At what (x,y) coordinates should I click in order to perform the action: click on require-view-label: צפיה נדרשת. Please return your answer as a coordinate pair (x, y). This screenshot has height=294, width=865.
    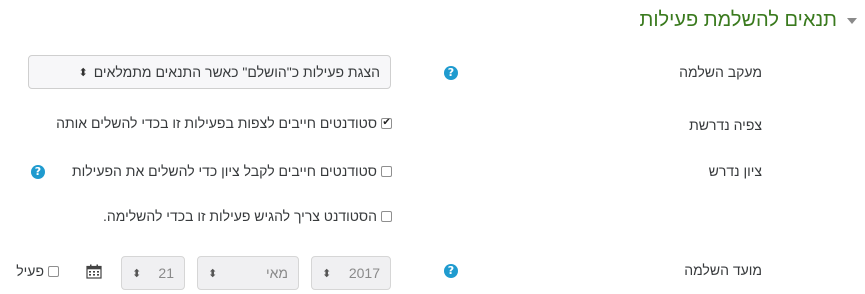
    Looking at the image, I should click on (725, 125).